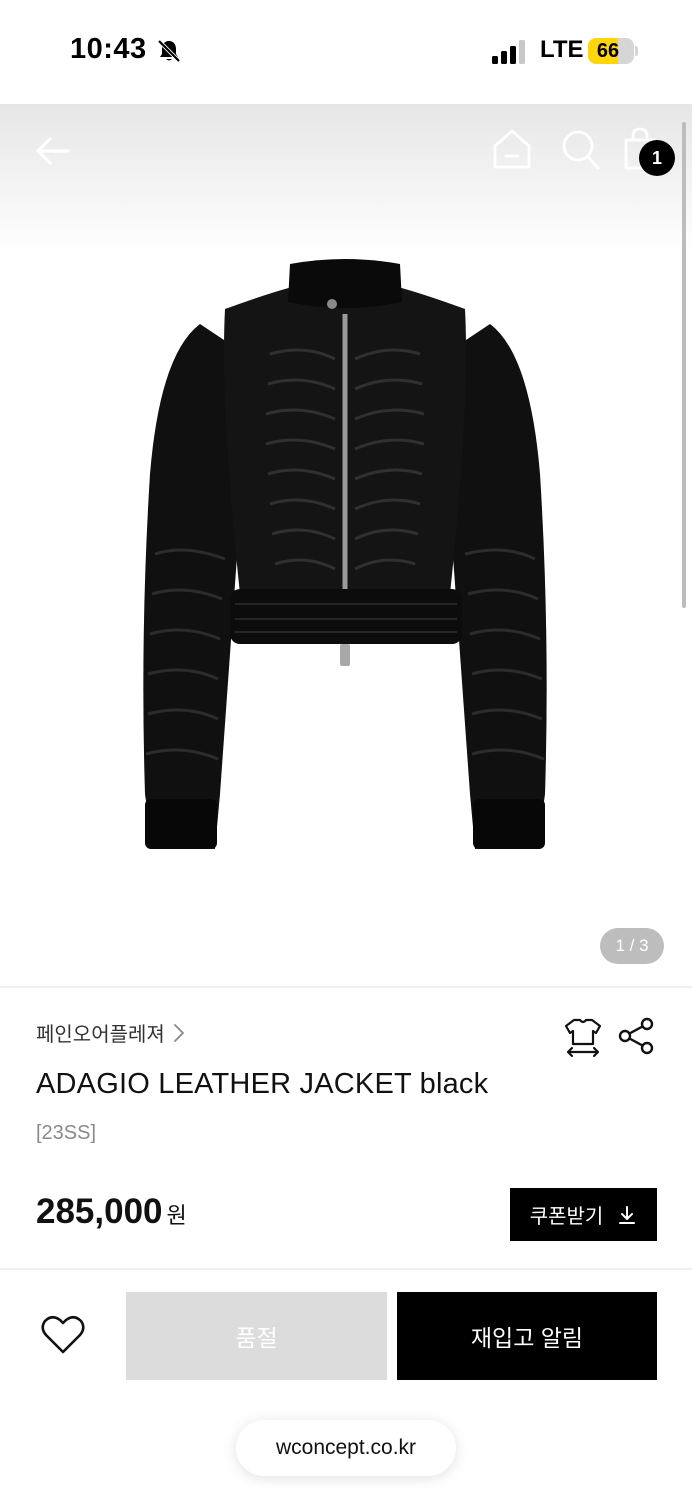  I want to click on network-label: LTE, so click(562, 49).